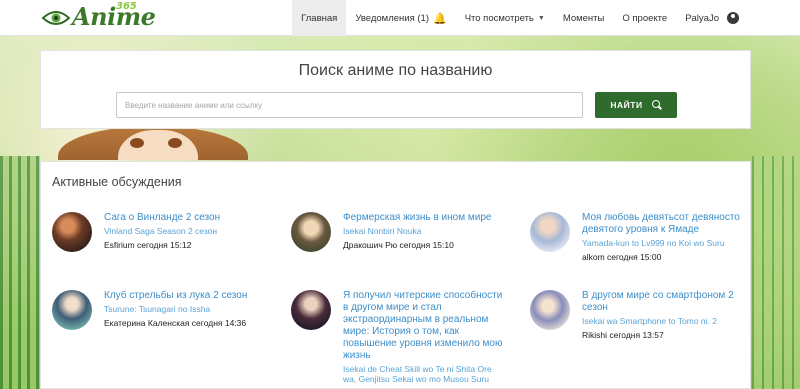 The image size is (800, 389). What do you see at coordinates (185, 231) in the screenshot?
I see `discussion-subtitle: Vinland Saga Season 2 сезон` at bounding box center [185, 231].